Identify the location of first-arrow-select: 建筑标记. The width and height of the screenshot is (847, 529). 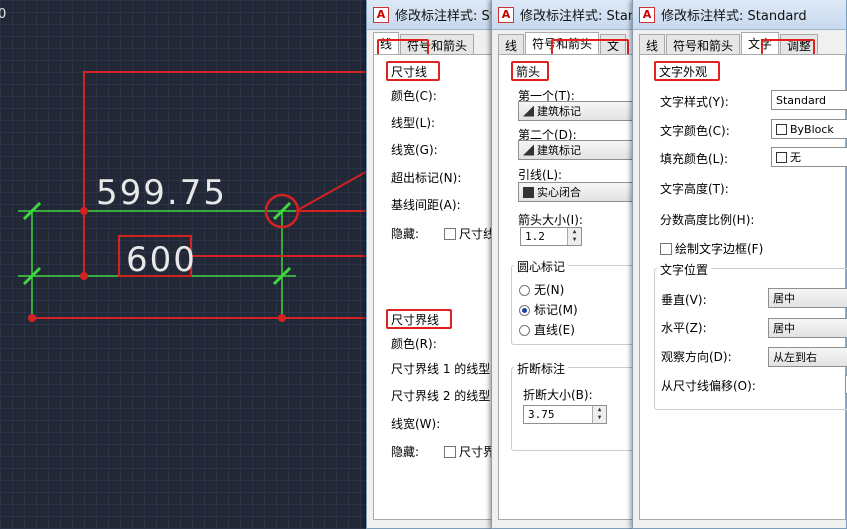
(583, 111).